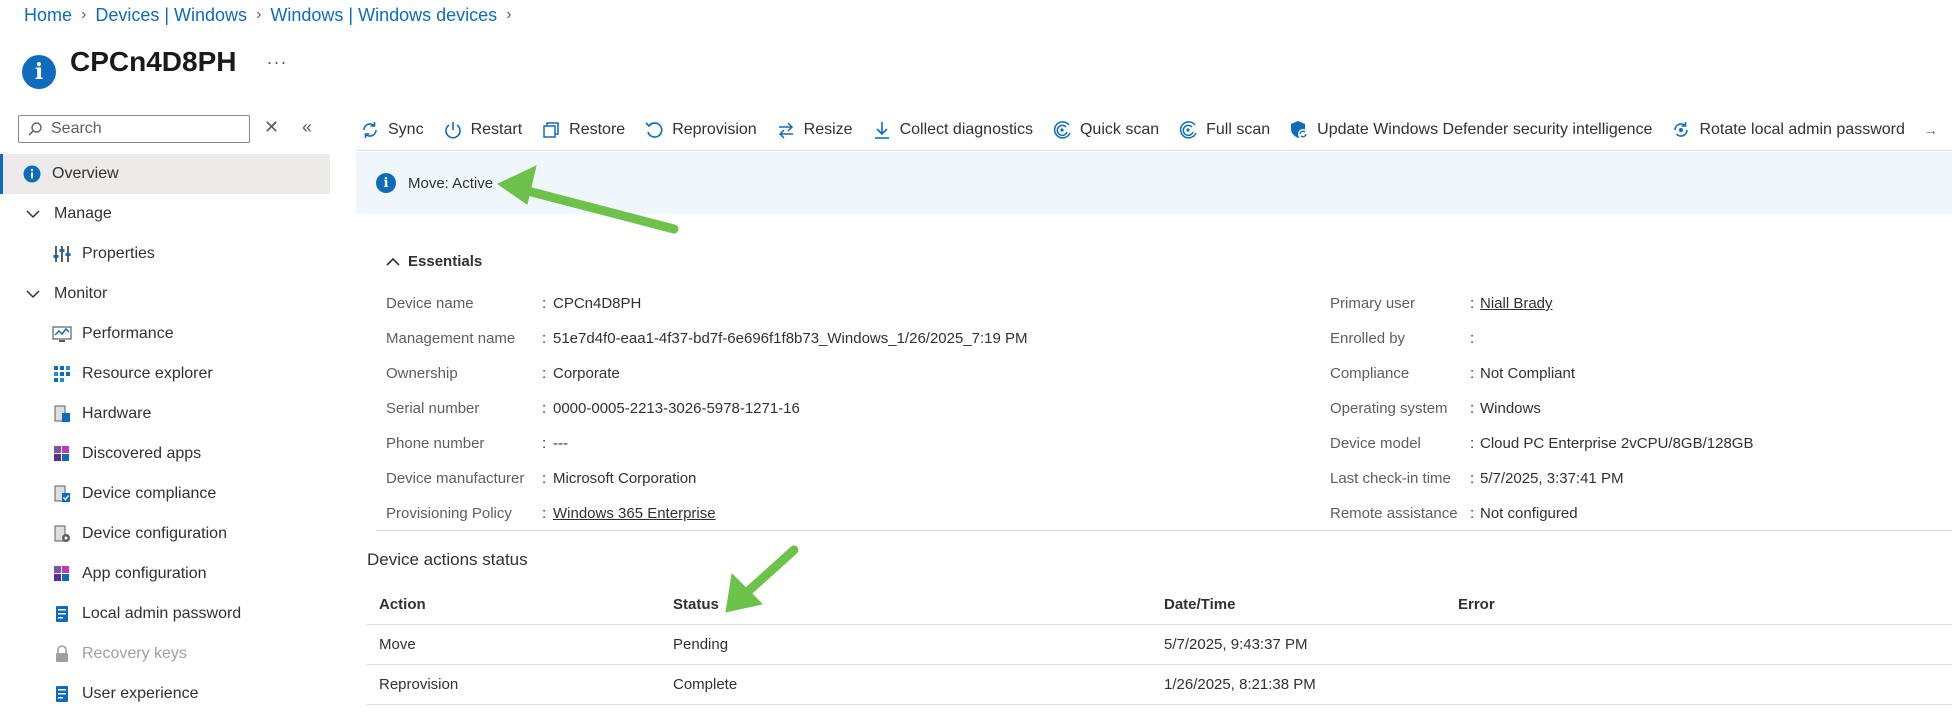 The height and width of the screenshot is (725, 1952). I want to click on sidebar-item-resource-explorer: Resource explorer, so click(165, 374).